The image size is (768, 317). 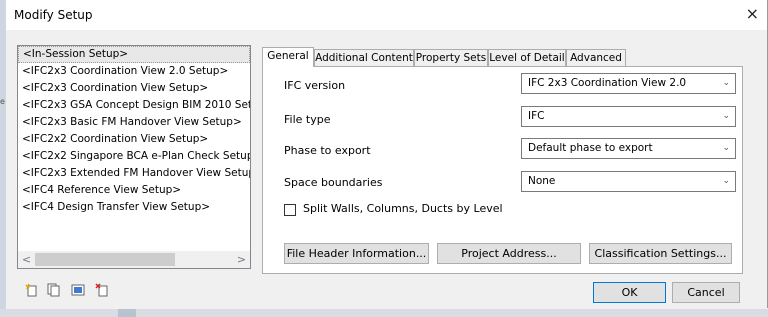 What do you see at coordinates (315, 85) in the screenshot?
I see `ifc-version-label: IFC version` at bounding box center [315, 85].